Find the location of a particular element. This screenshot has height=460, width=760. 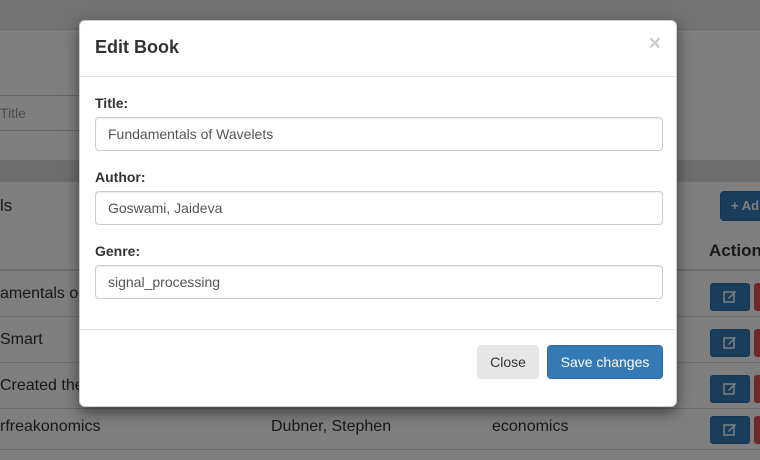

genre-label: Genre: is located at coordinates (118, 251).